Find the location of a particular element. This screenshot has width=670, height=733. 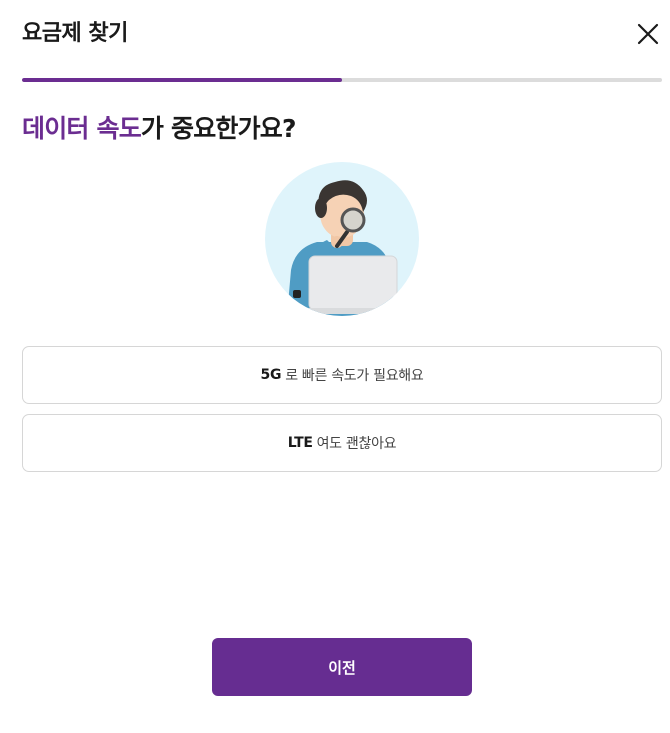

progress-fill is located at coordinates (182, 80).